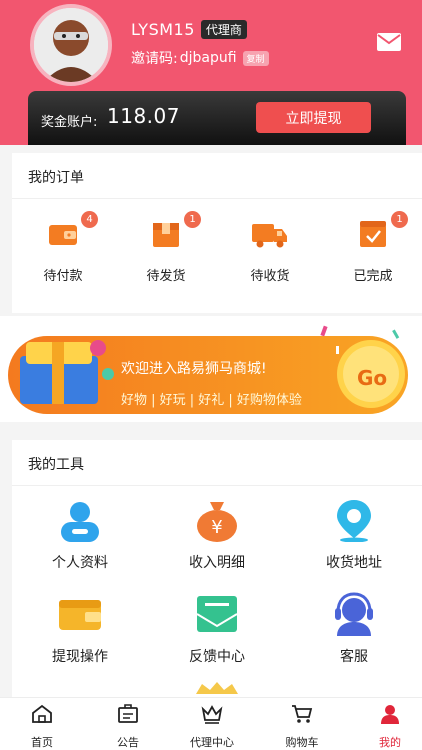 Image resolution: width=422 pixels, height=750 pixels. I want to click on nav-cart: 购物车, so click(302, 727).